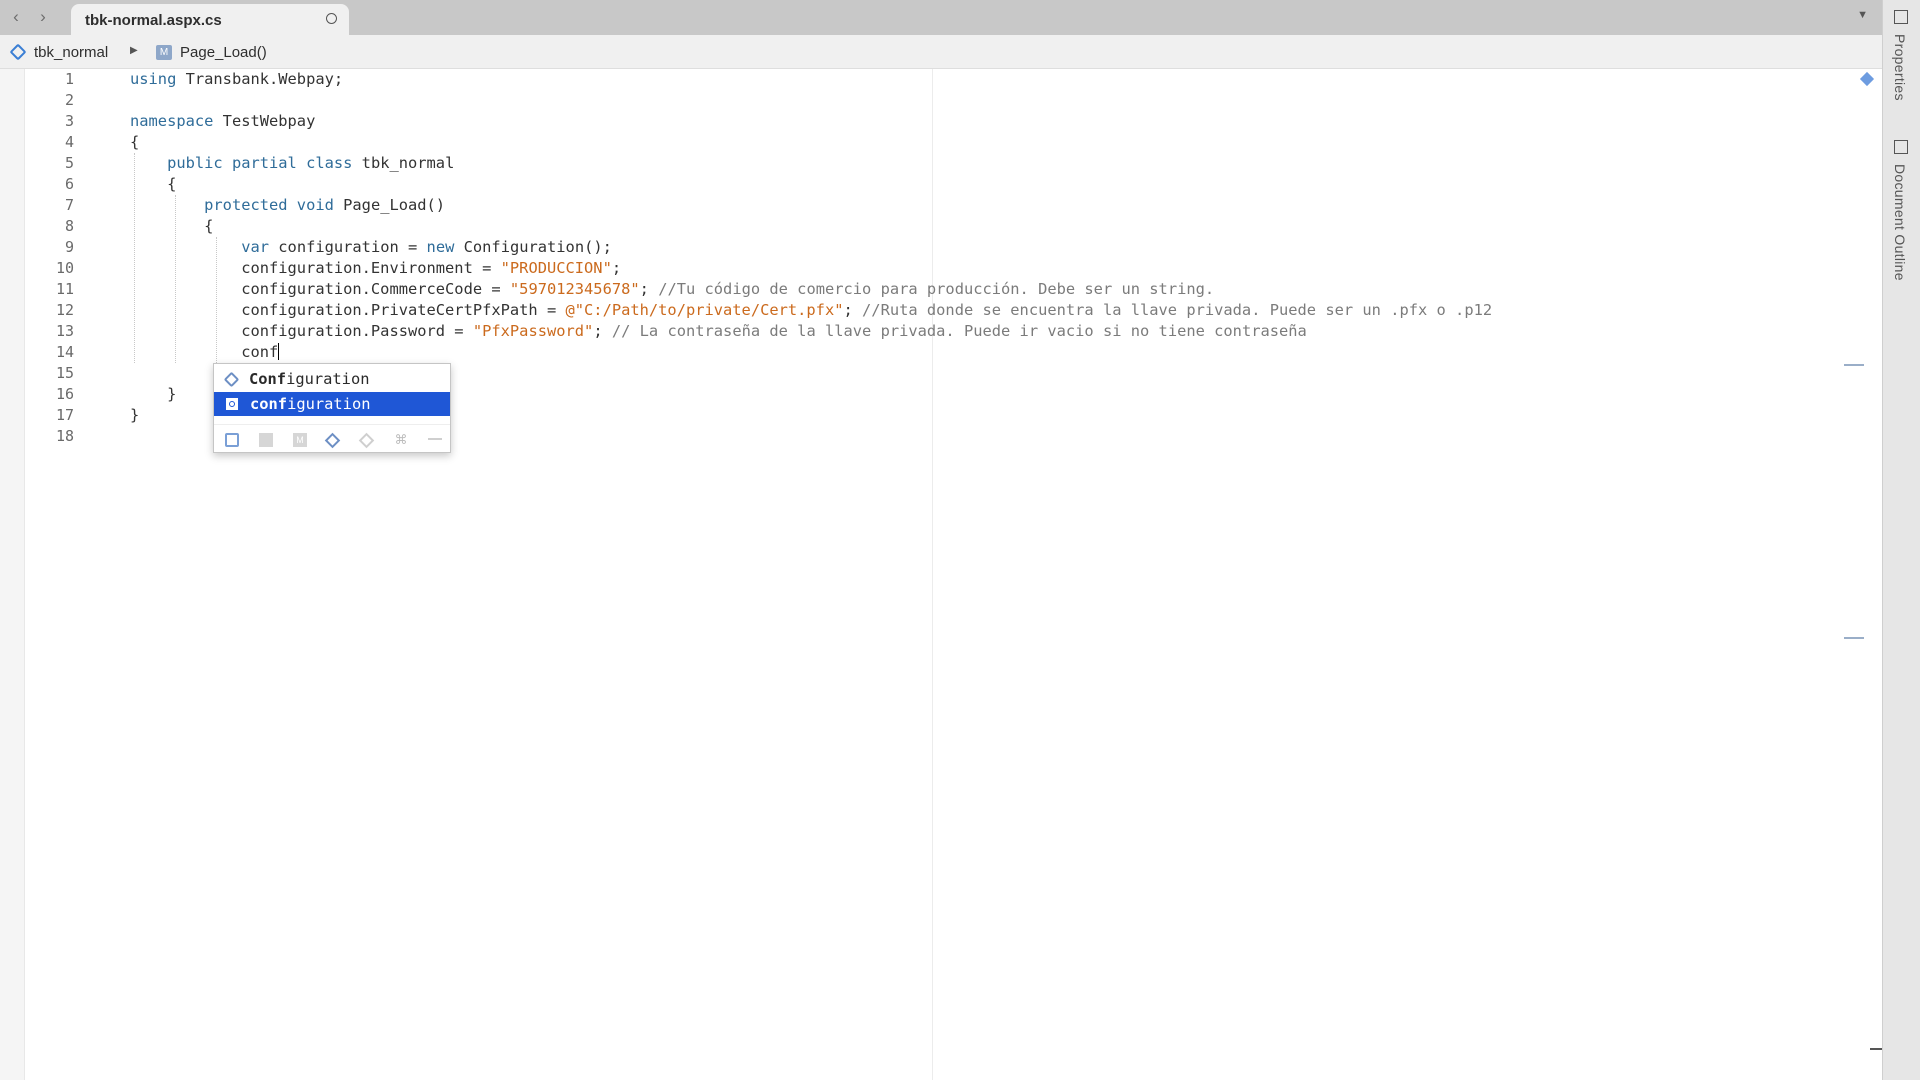  Describe the element at coordinates (1000, 163) in the screenshot. I see `code-line: public partial class tbk_normal` at that location.